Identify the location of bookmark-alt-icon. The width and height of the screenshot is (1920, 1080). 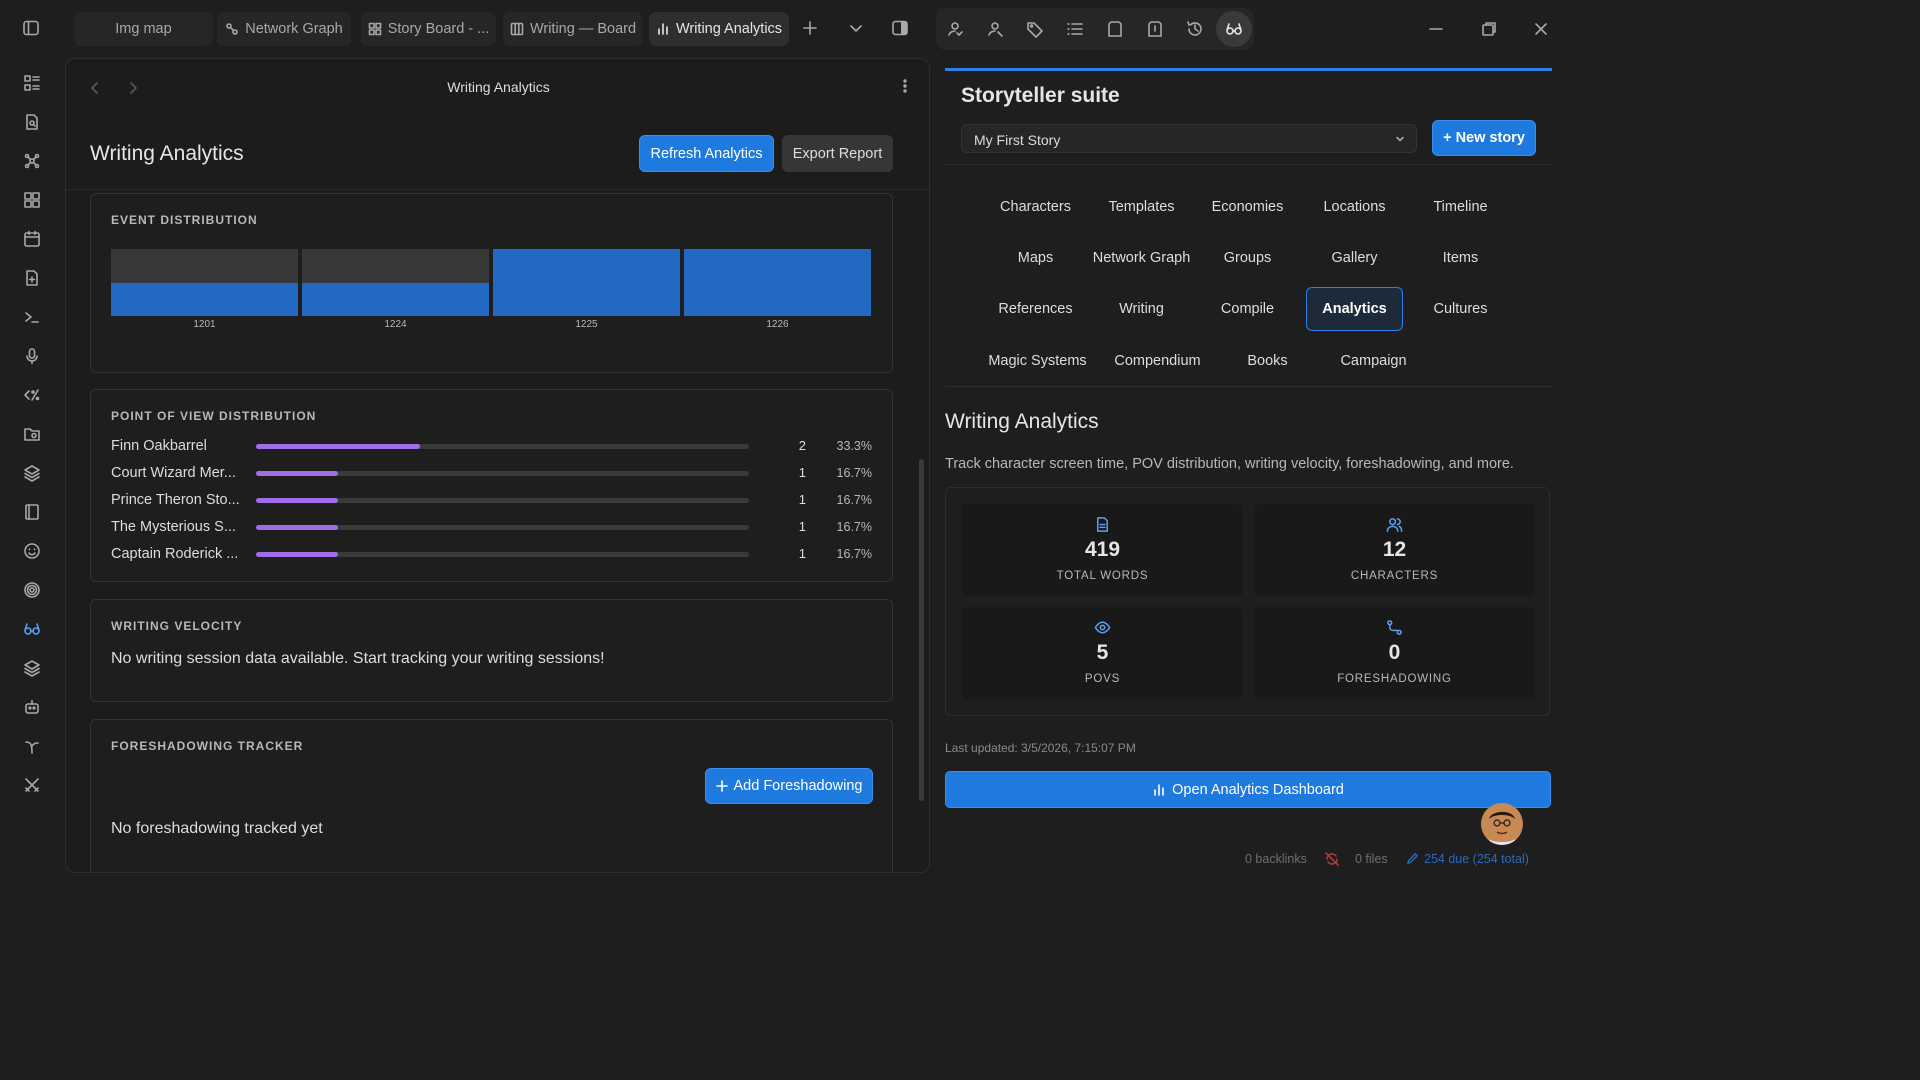
(1155, 29).